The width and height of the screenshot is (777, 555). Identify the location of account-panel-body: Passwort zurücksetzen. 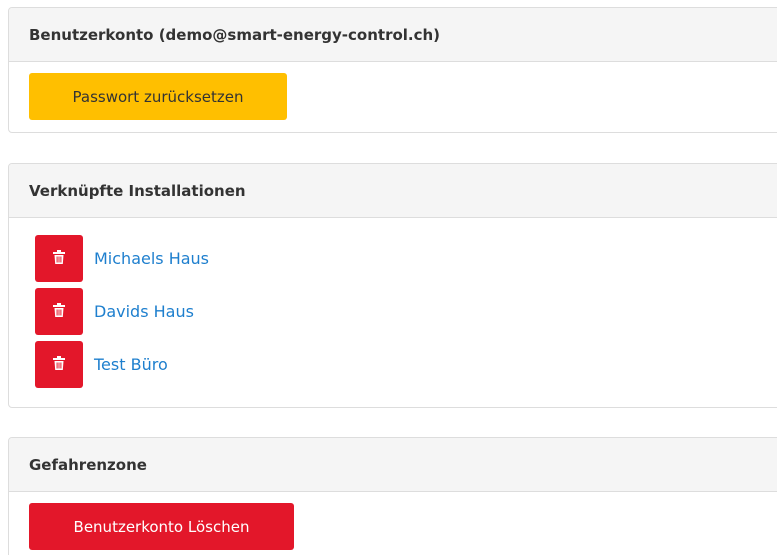
(393, 91).